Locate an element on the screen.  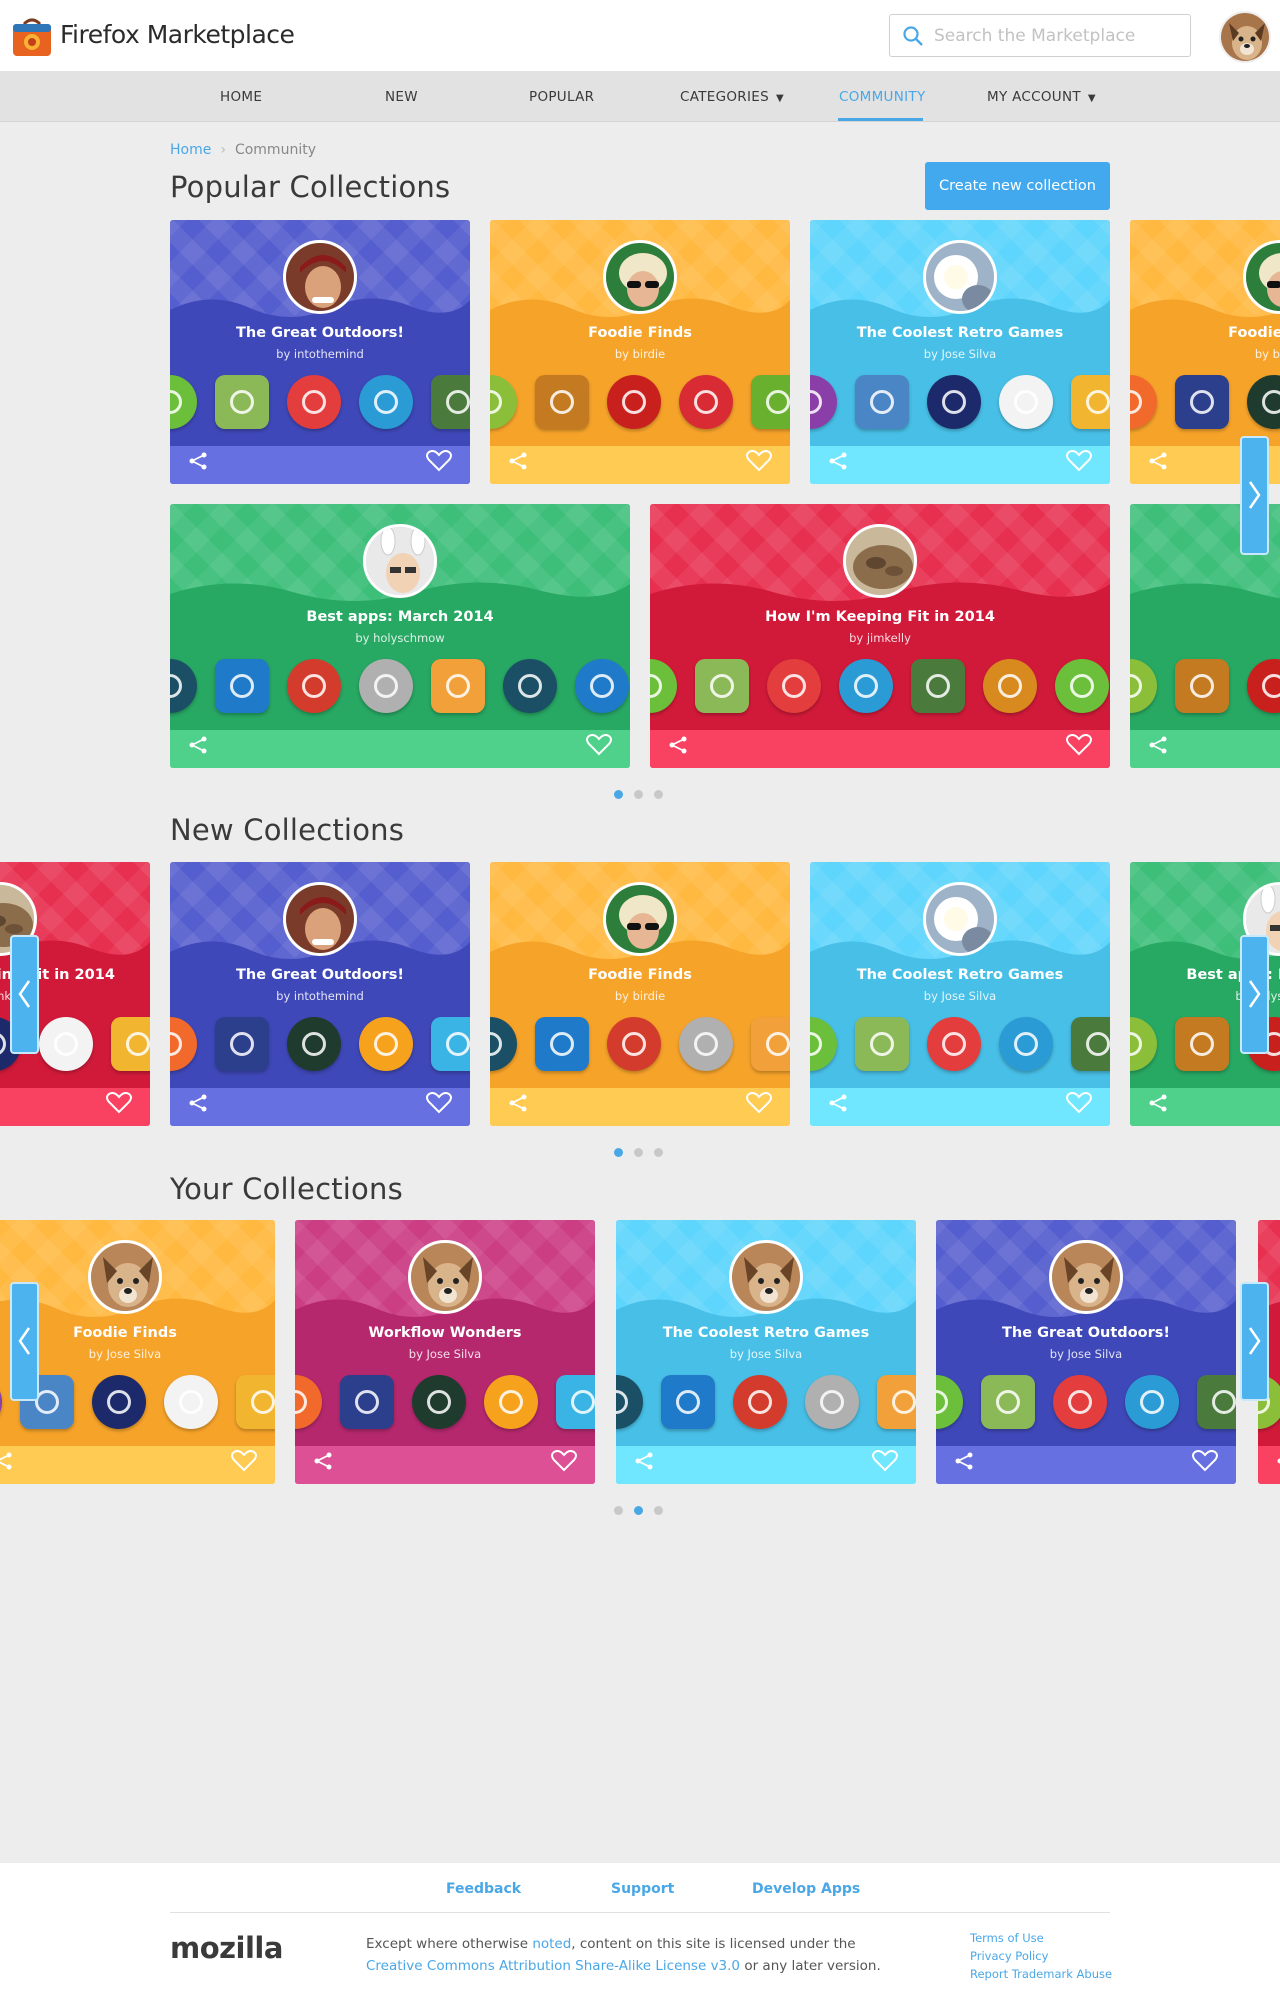
footer-feedback-link: Feedback is located at coordinates (483, 1889).